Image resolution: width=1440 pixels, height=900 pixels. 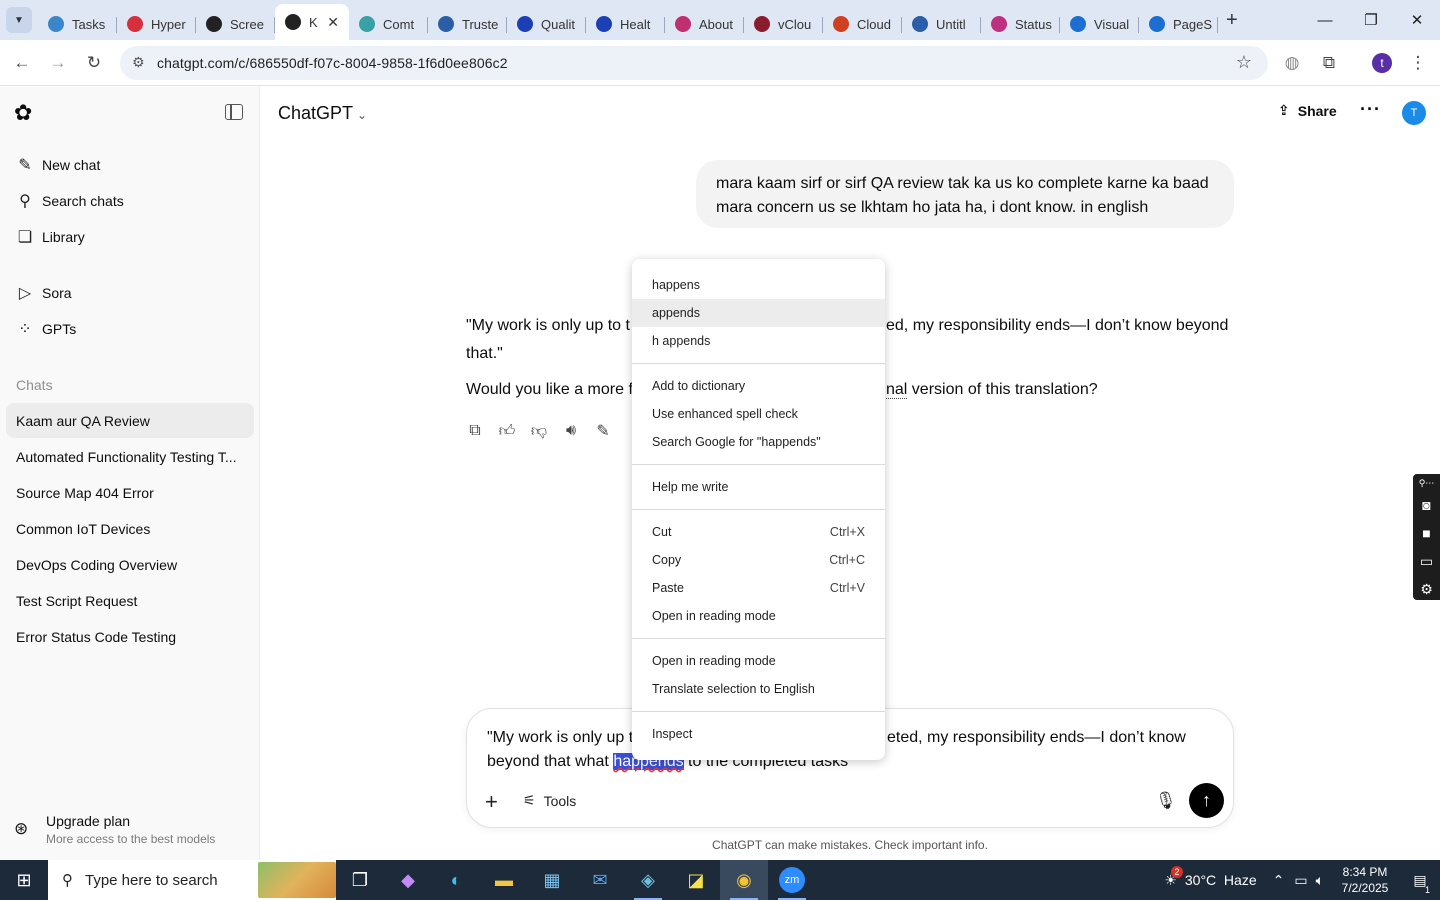 What do you see at coordinates (58, 165) in the screenshot?
I see `sidebar-item-new-chat: ✎ New chat` at bounding box center [58, 165].